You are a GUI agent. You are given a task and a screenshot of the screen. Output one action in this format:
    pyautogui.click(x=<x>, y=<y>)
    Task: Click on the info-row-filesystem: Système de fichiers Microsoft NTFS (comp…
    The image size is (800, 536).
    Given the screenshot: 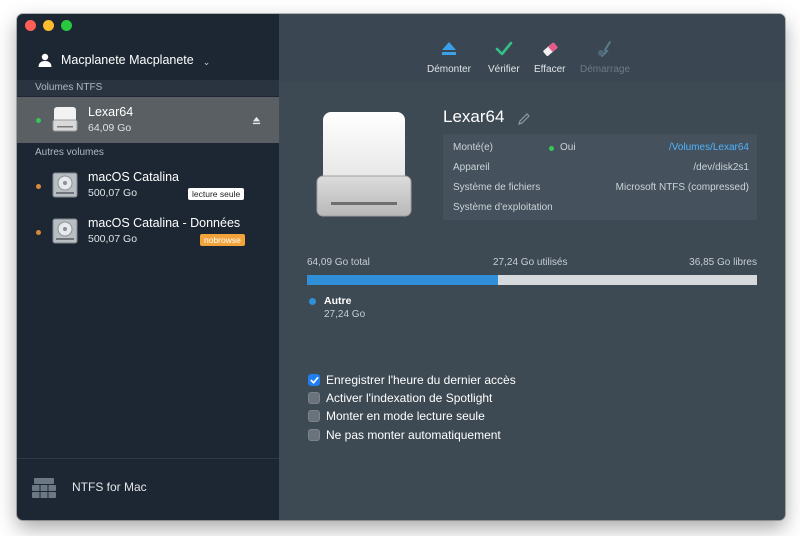 What is the action you would take?
    pyautogui.click(x=601, y=188)
    